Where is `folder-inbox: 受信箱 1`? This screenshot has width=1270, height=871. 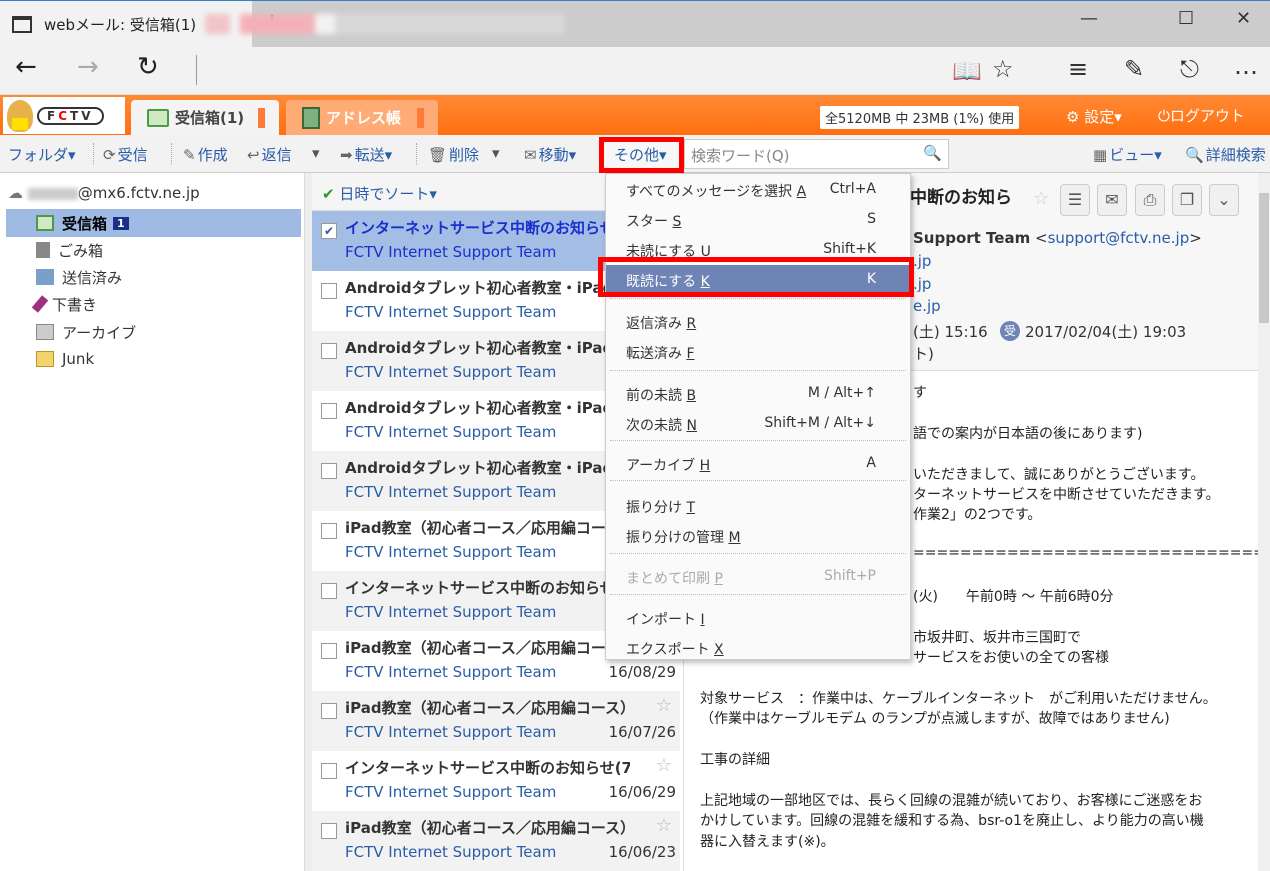 folder-inbox: 受信箱 1 is located at coordinates (153, 223).